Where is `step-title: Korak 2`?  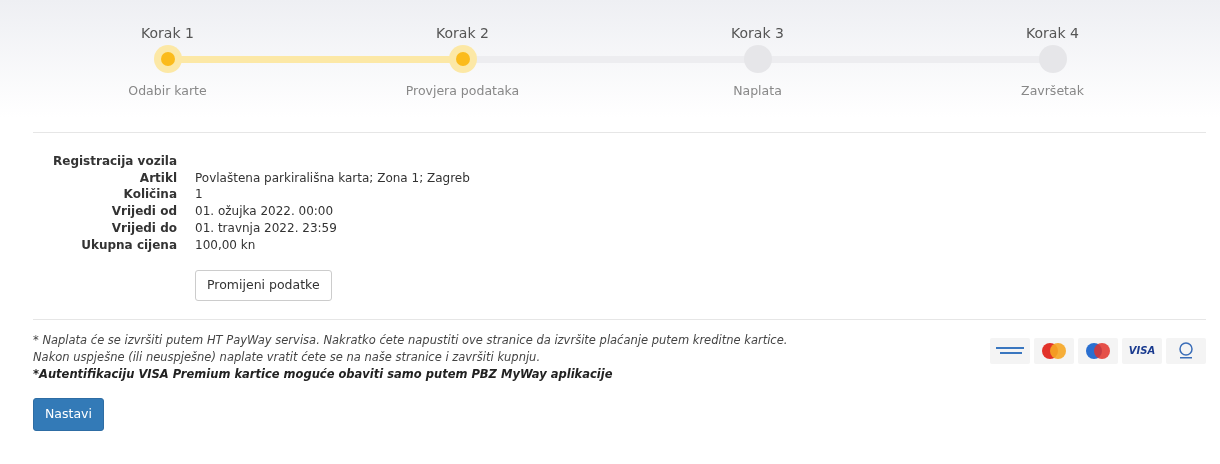 step-title: Korak 2 is located at coordinates (462, 33).